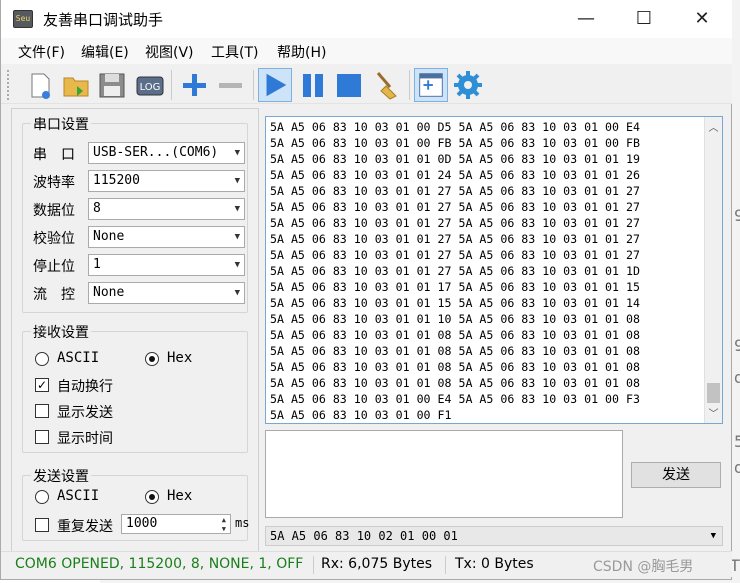 The height and width of the screenshot is (583, 740). I want to click on baud-value: 115200, so click(116, 180).